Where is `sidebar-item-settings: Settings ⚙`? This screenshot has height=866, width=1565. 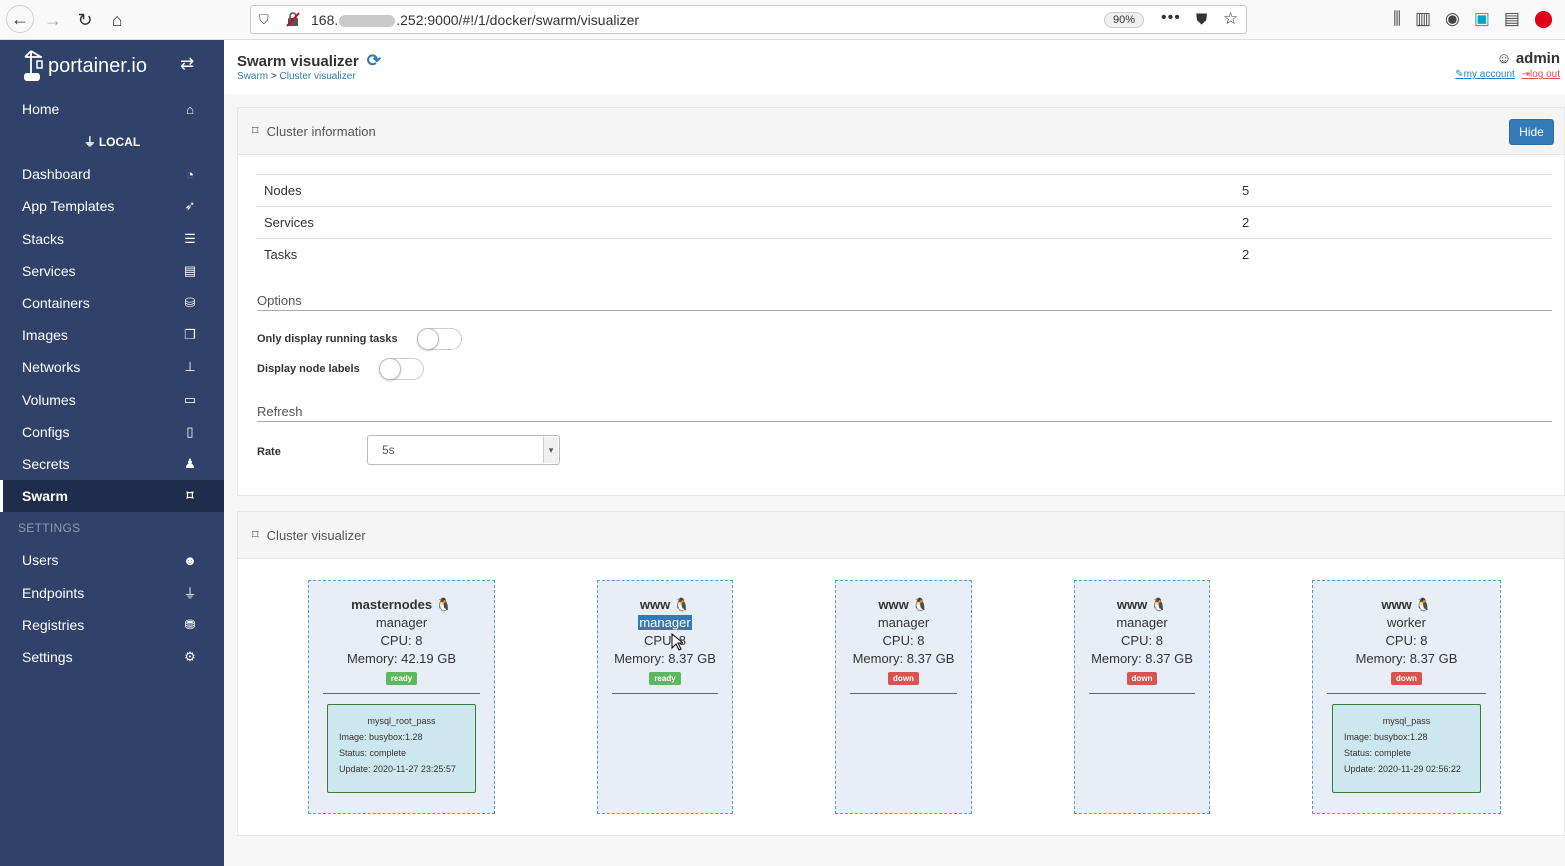 sidebar-item-settings: Settings ⚙ is located at coordinates (112, 657).